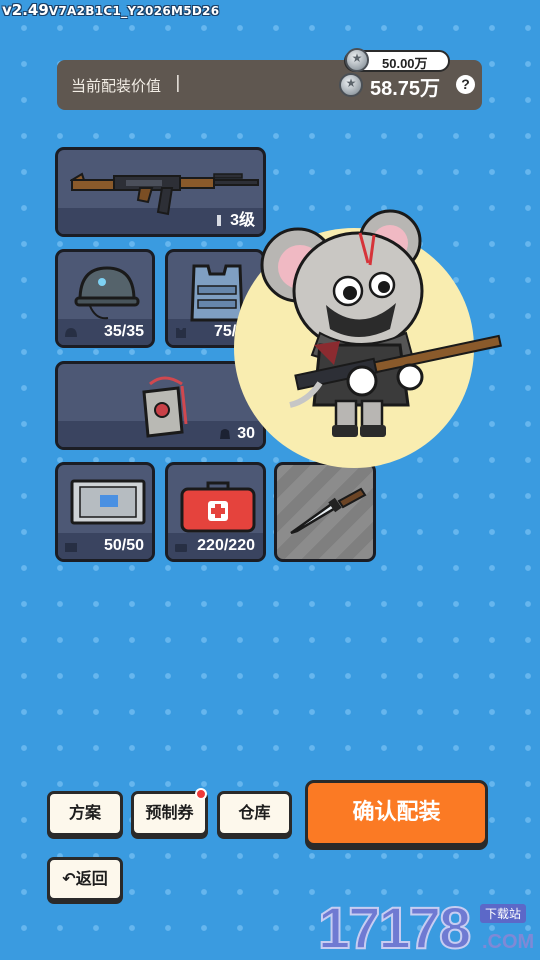  What do you see at coordinates (85, 813) in the screenshot?
I see `plan-button: 方案` at bounding box center [85, 813].